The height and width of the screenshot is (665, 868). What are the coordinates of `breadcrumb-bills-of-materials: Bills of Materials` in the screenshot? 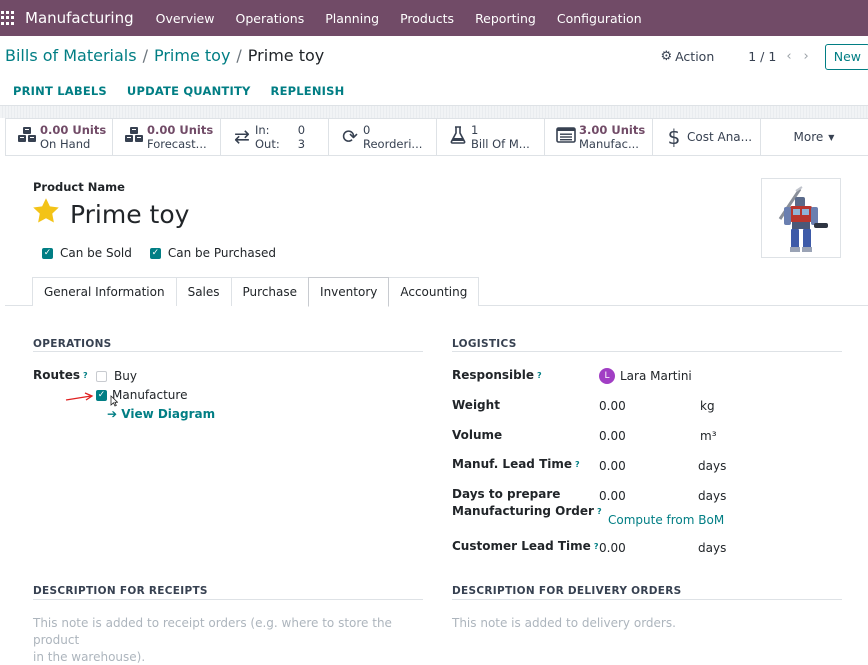 It's located at (71, 55).